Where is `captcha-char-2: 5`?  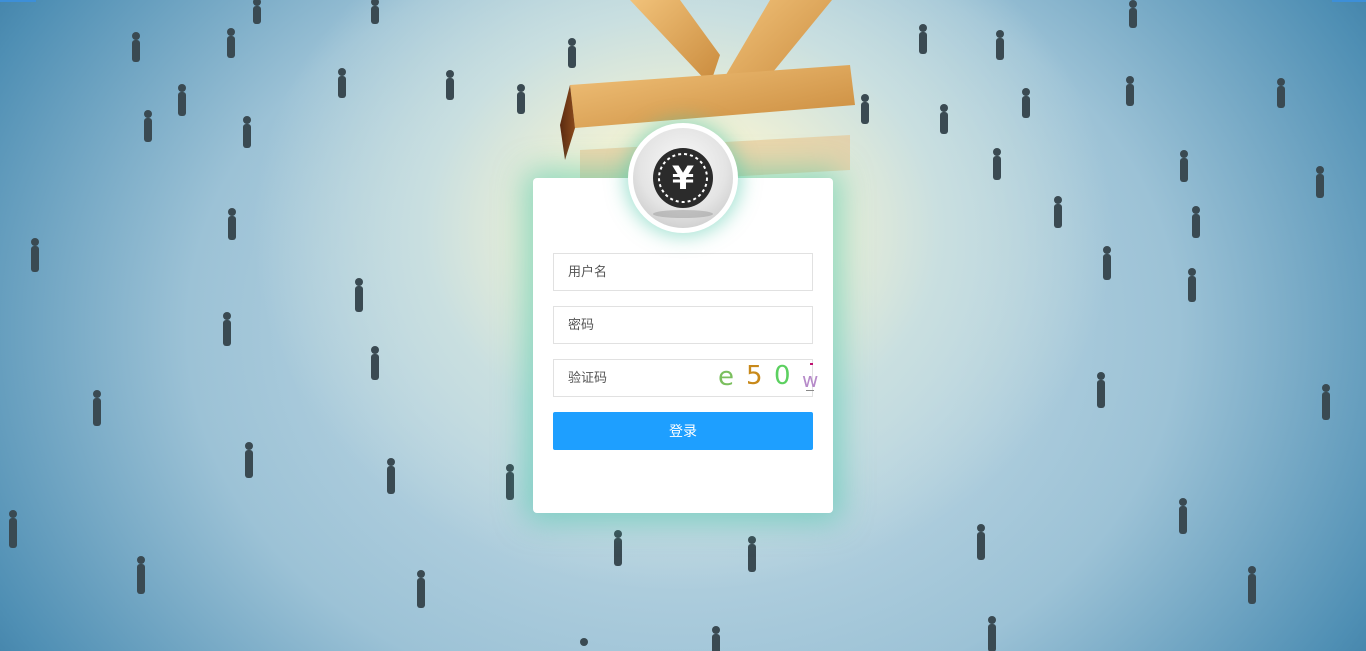
captcha-char-2: 5 is located at coordinates (754, 376).